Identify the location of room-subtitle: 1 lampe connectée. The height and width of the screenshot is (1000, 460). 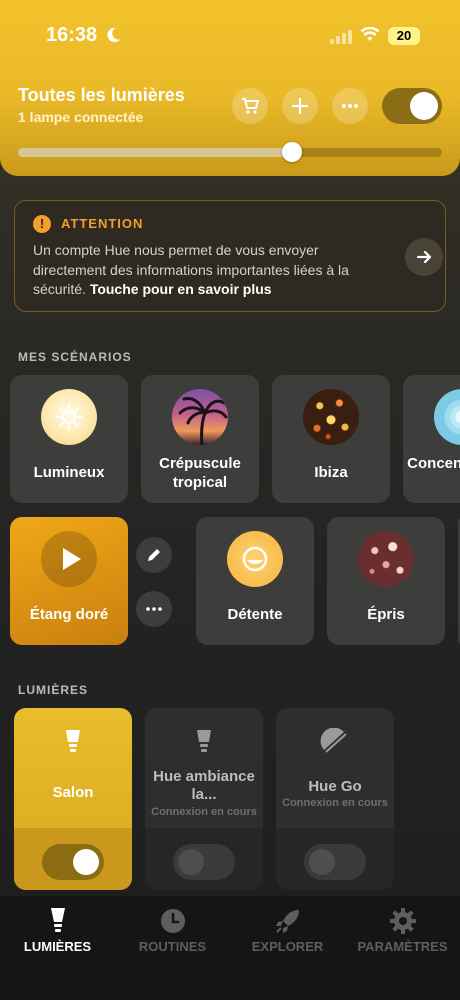
(81, 117).